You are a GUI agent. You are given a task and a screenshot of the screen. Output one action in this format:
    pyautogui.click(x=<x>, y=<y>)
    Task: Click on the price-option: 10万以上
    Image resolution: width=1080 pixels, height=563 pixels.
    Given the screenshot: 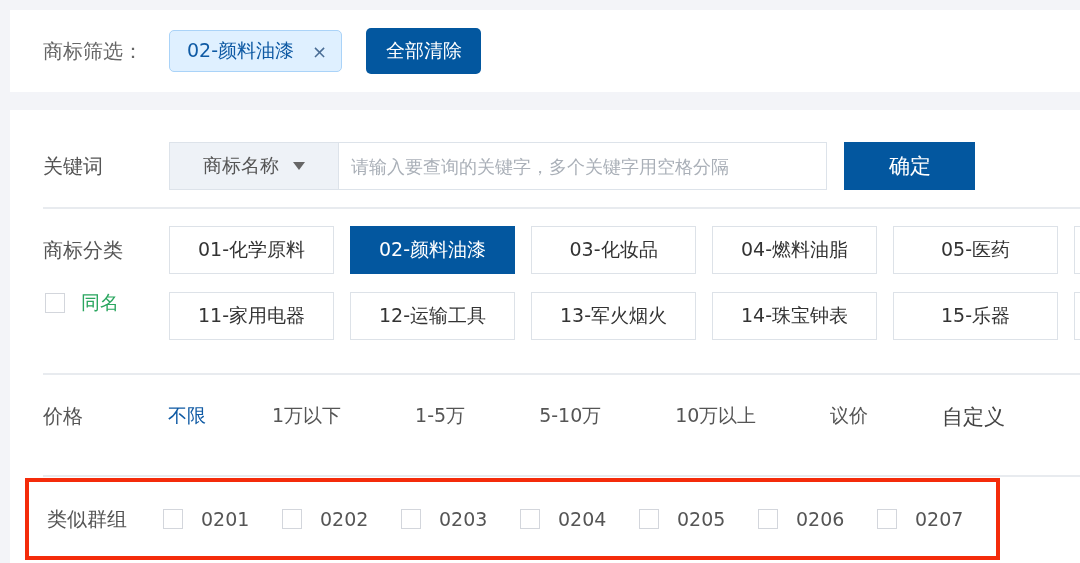 What is the action you would take?
    pyautogui.click(x=716, y=416)
    